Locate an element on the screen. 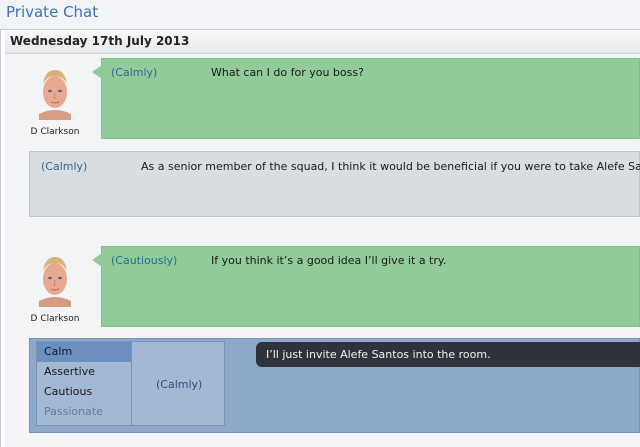 Image resolution: width=640 pixels, height=447 pixels. tone-option-passionate: Passionate is located at coordinates (84, 412).